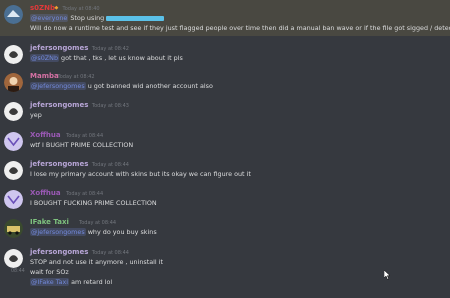 Image resolution: width=450 pixels, height=298 pixels. What do you see at coordinates (135, 18) in the screenshot?
I see `redaction-bar` at bounding box center [135, 18].